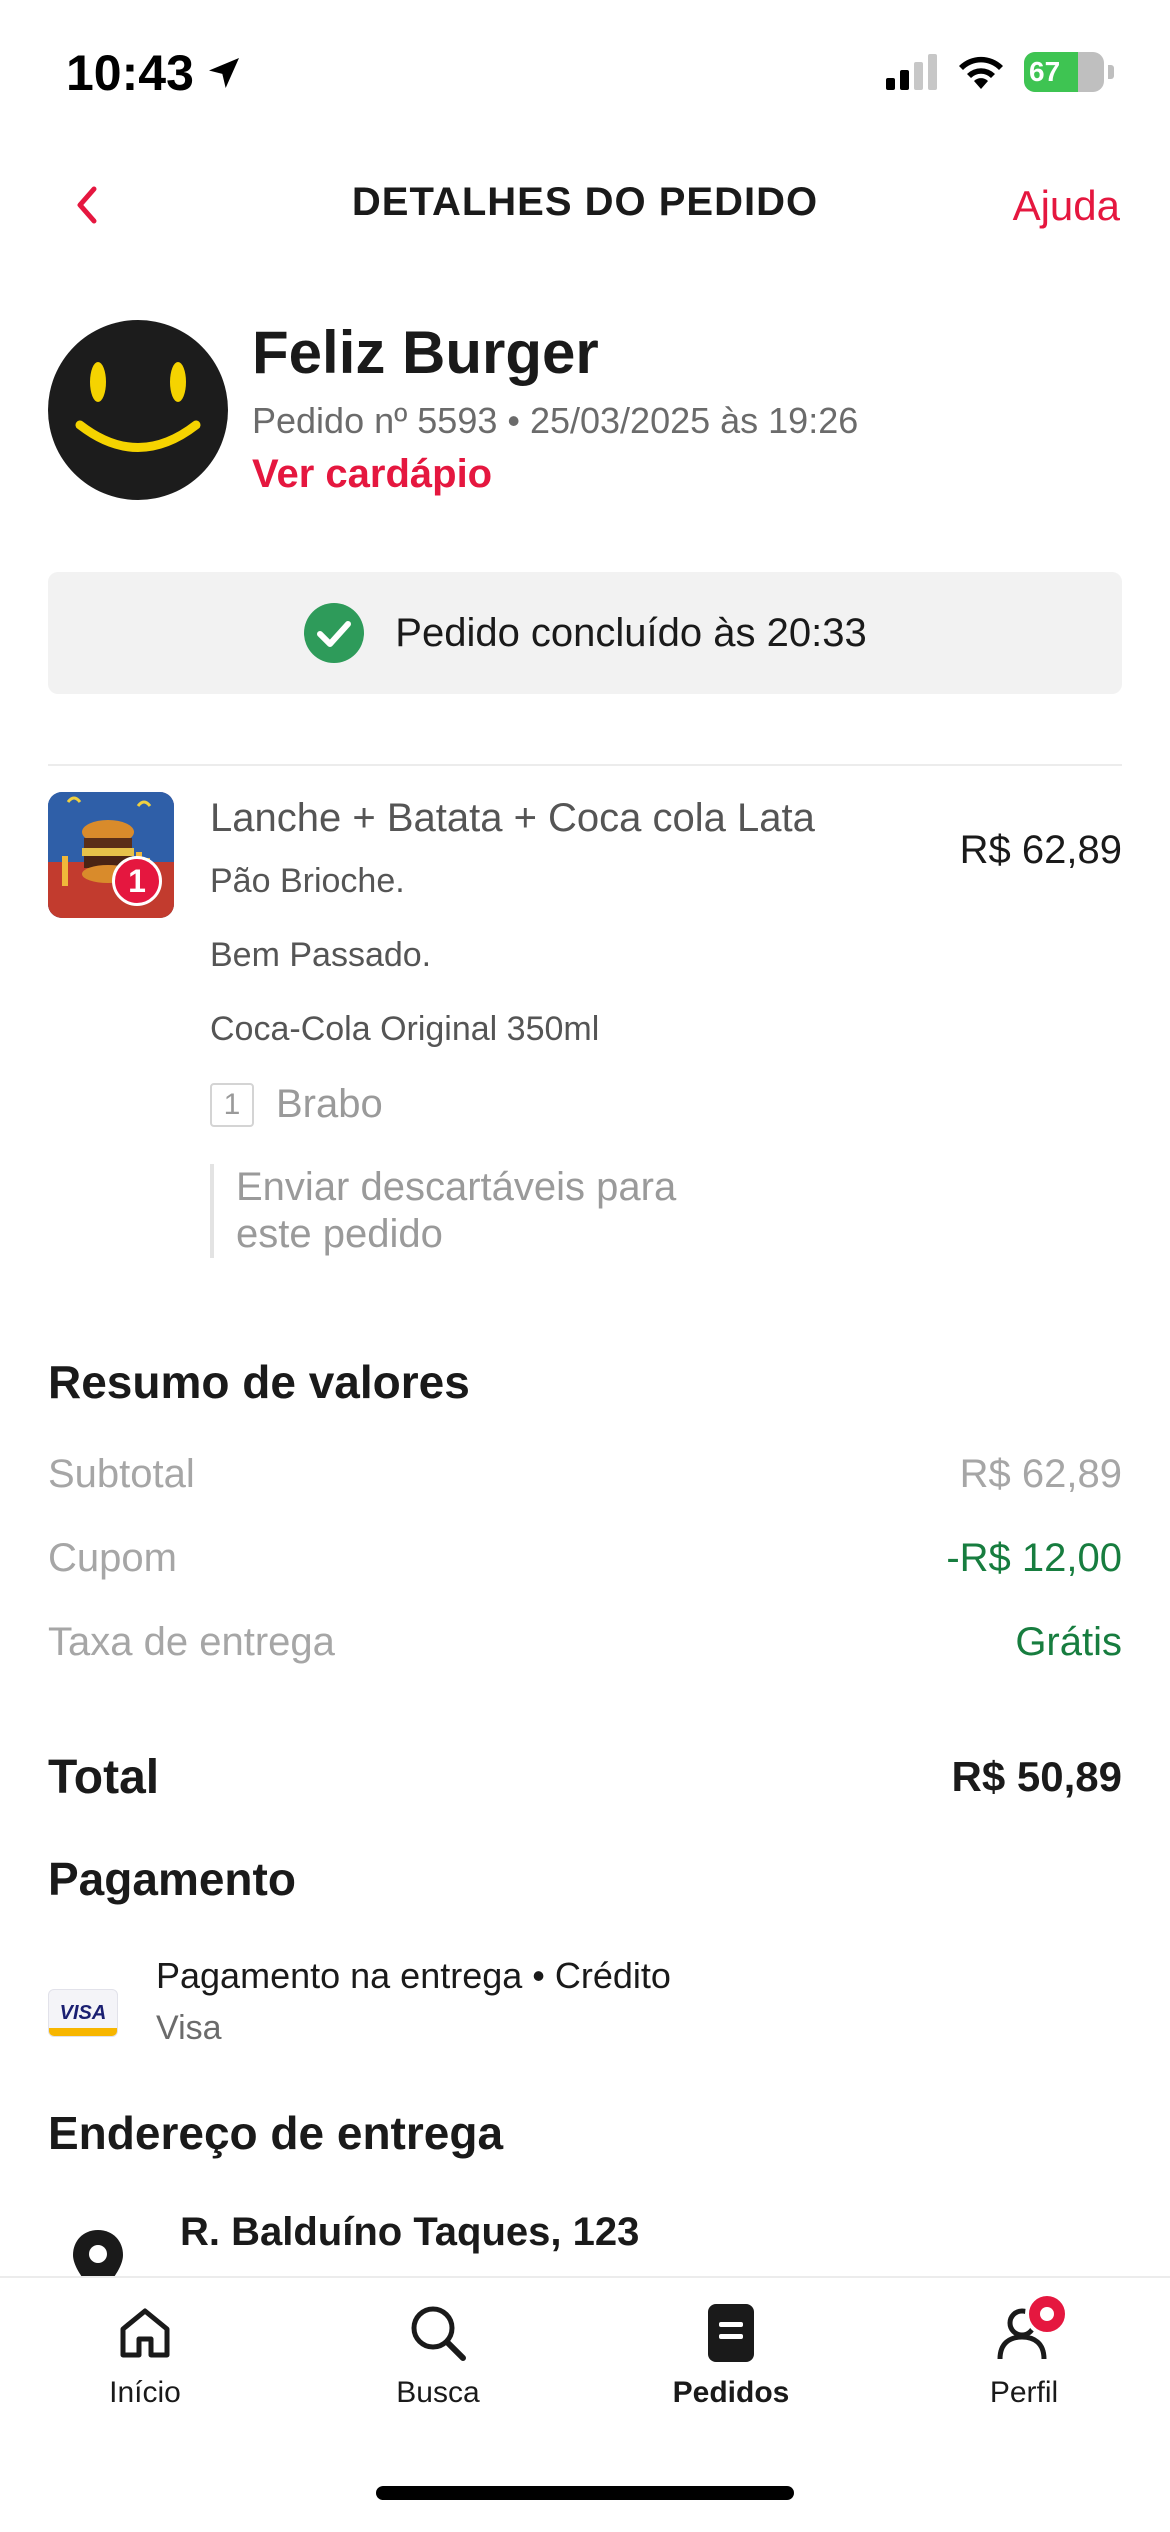 This screenshot has width=1170, height=2532. I want to click on view-menu-link: Ver cardápio, so click(372, 474).